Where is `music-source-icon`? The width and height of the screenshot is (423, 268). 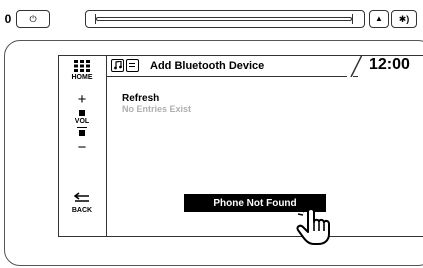 music-source-icon is located at coordinates (117, 65).